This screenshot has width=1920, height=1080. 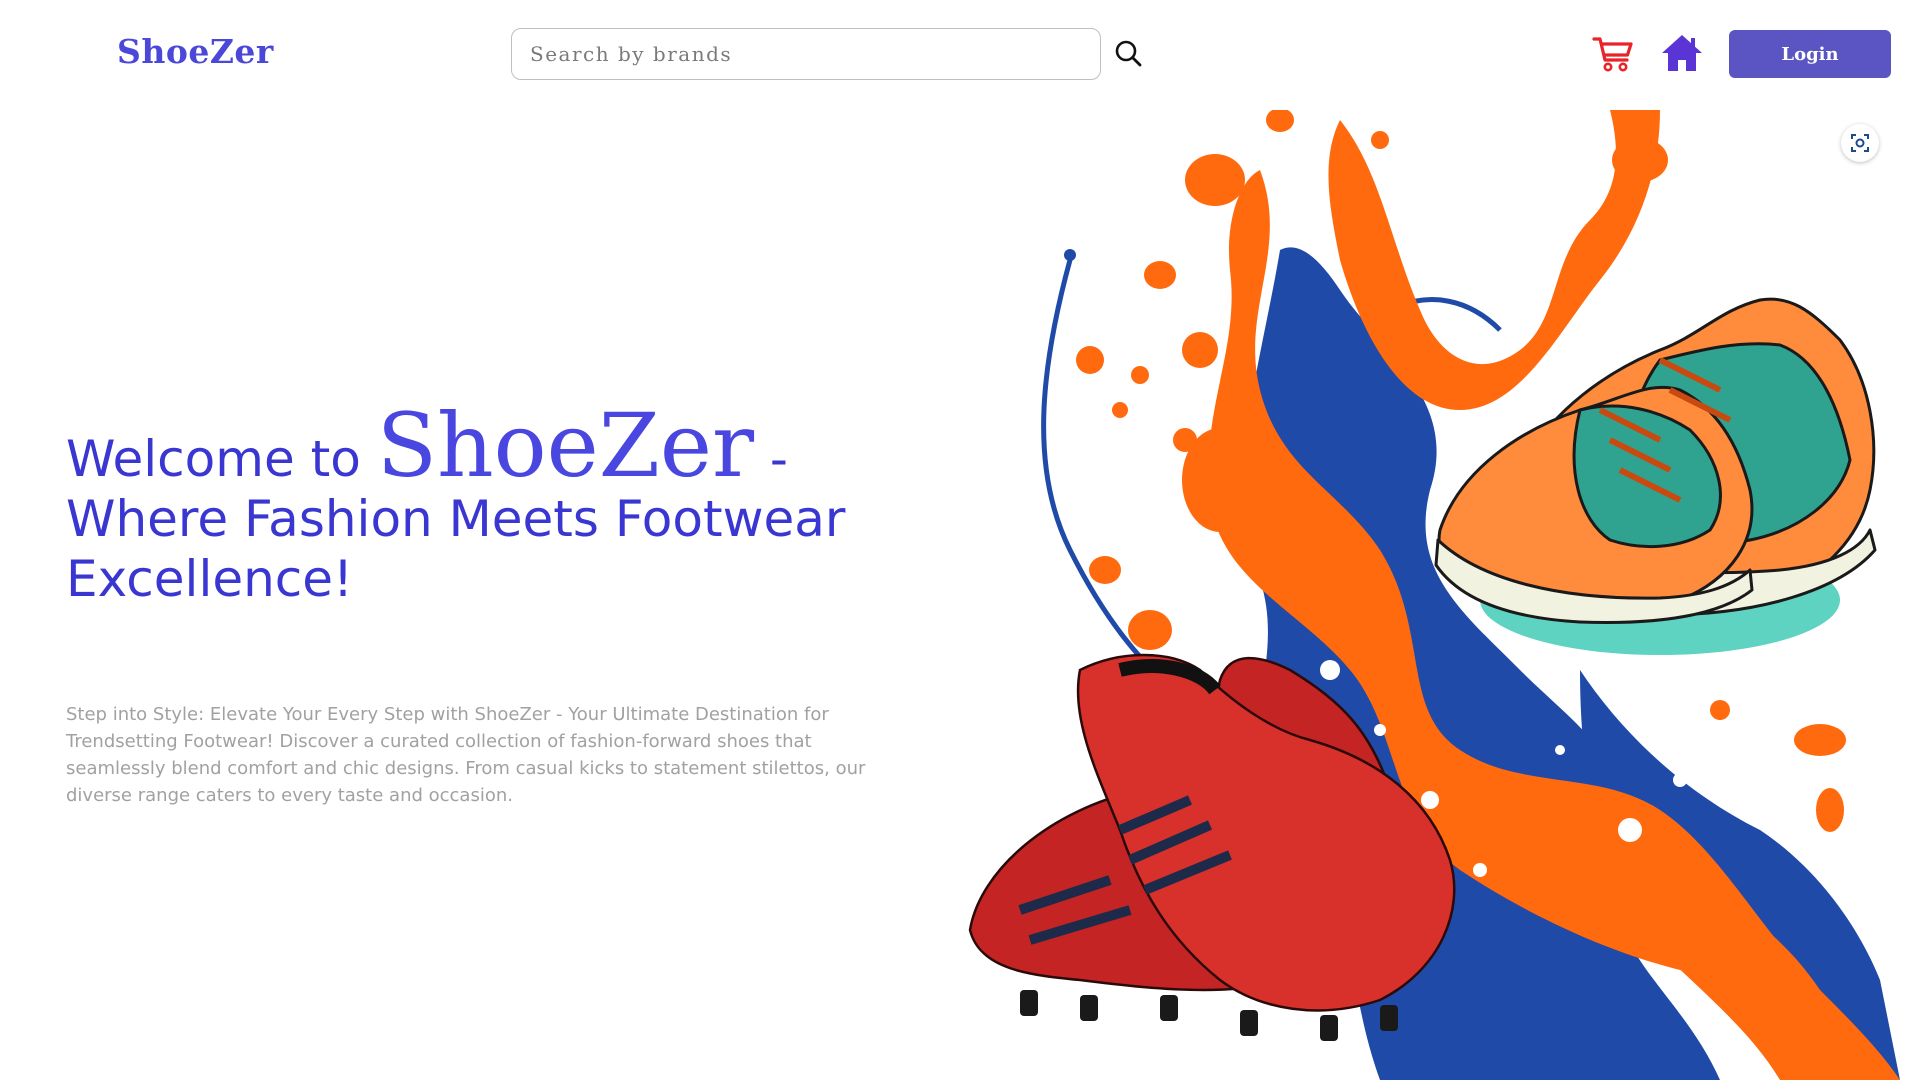 I want to click on cart-icon, so click(x=1612, y=54).